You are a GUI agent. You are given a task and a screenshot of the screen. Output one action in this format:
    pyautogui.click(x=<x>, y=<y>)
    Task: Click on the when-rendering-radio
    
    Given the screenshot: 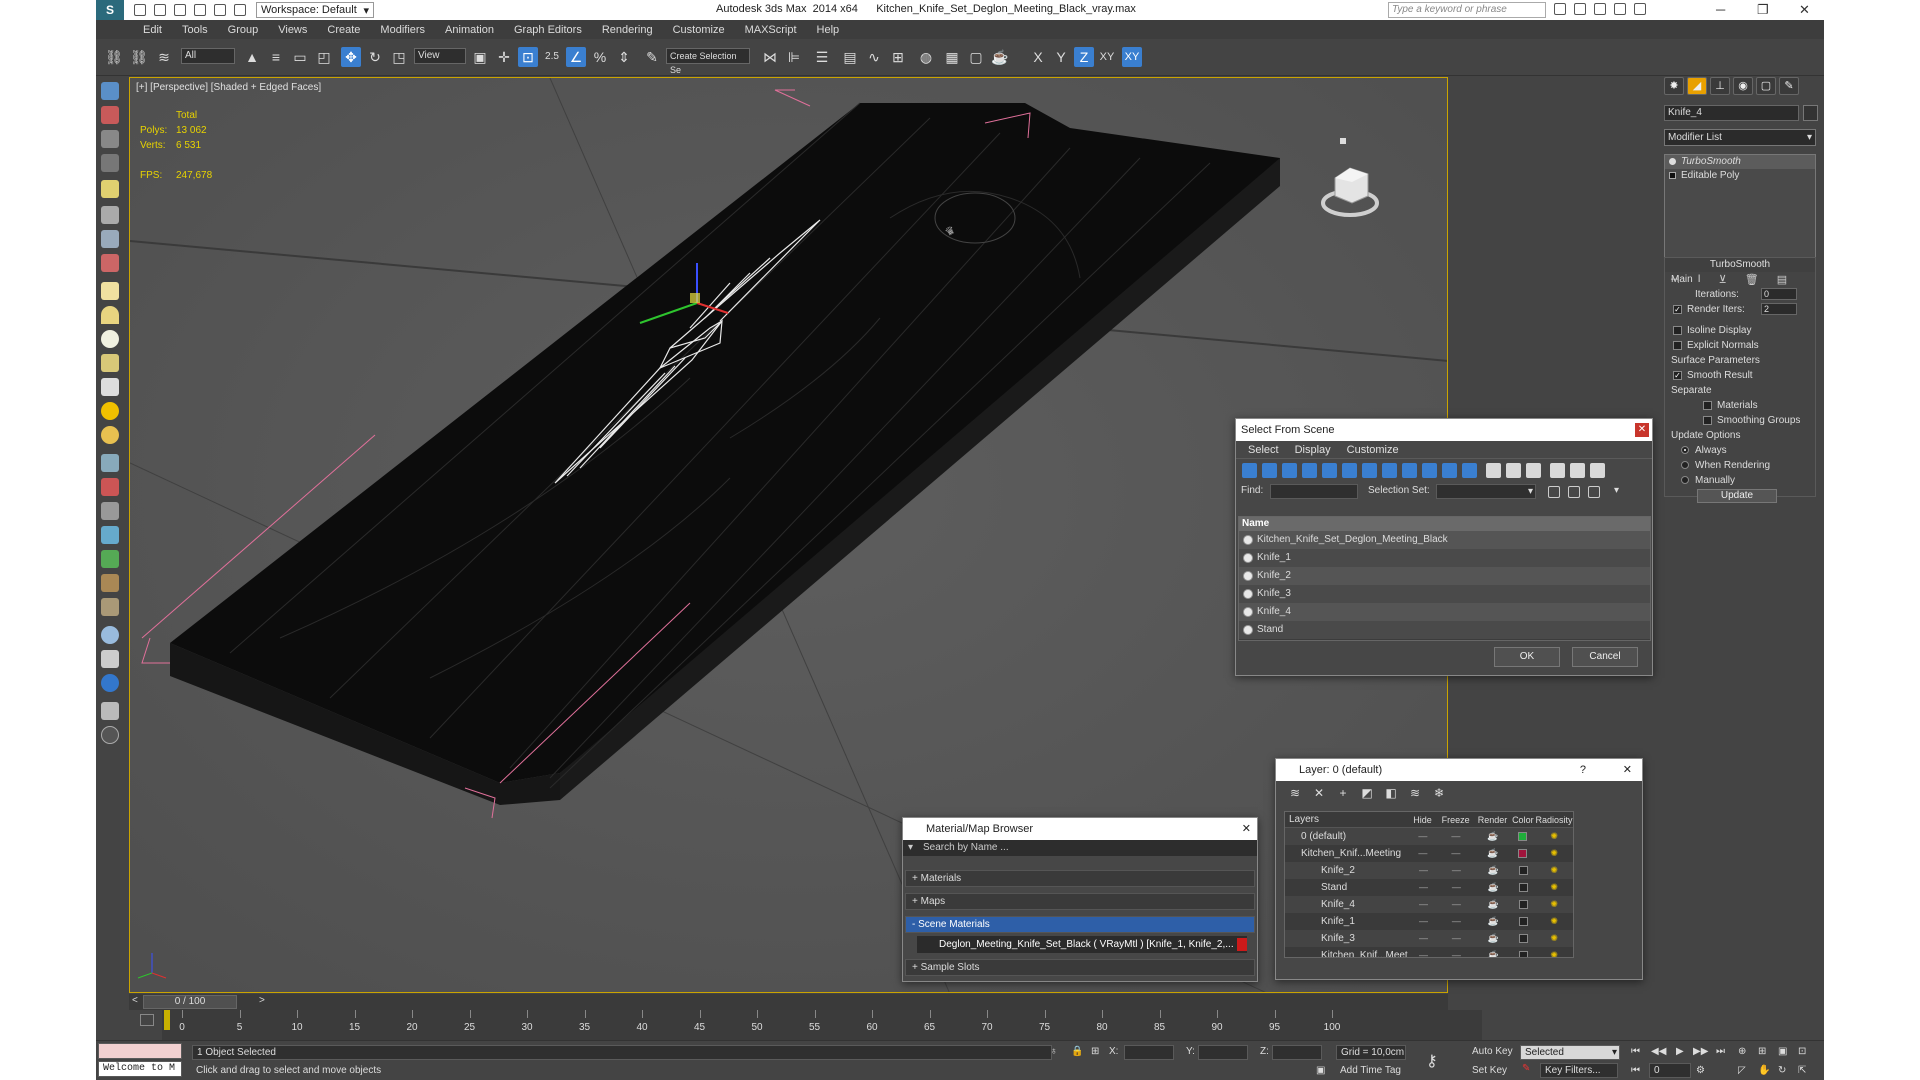 What is the action you would take?
    pyautogui.click(x=1685, y=465)
    